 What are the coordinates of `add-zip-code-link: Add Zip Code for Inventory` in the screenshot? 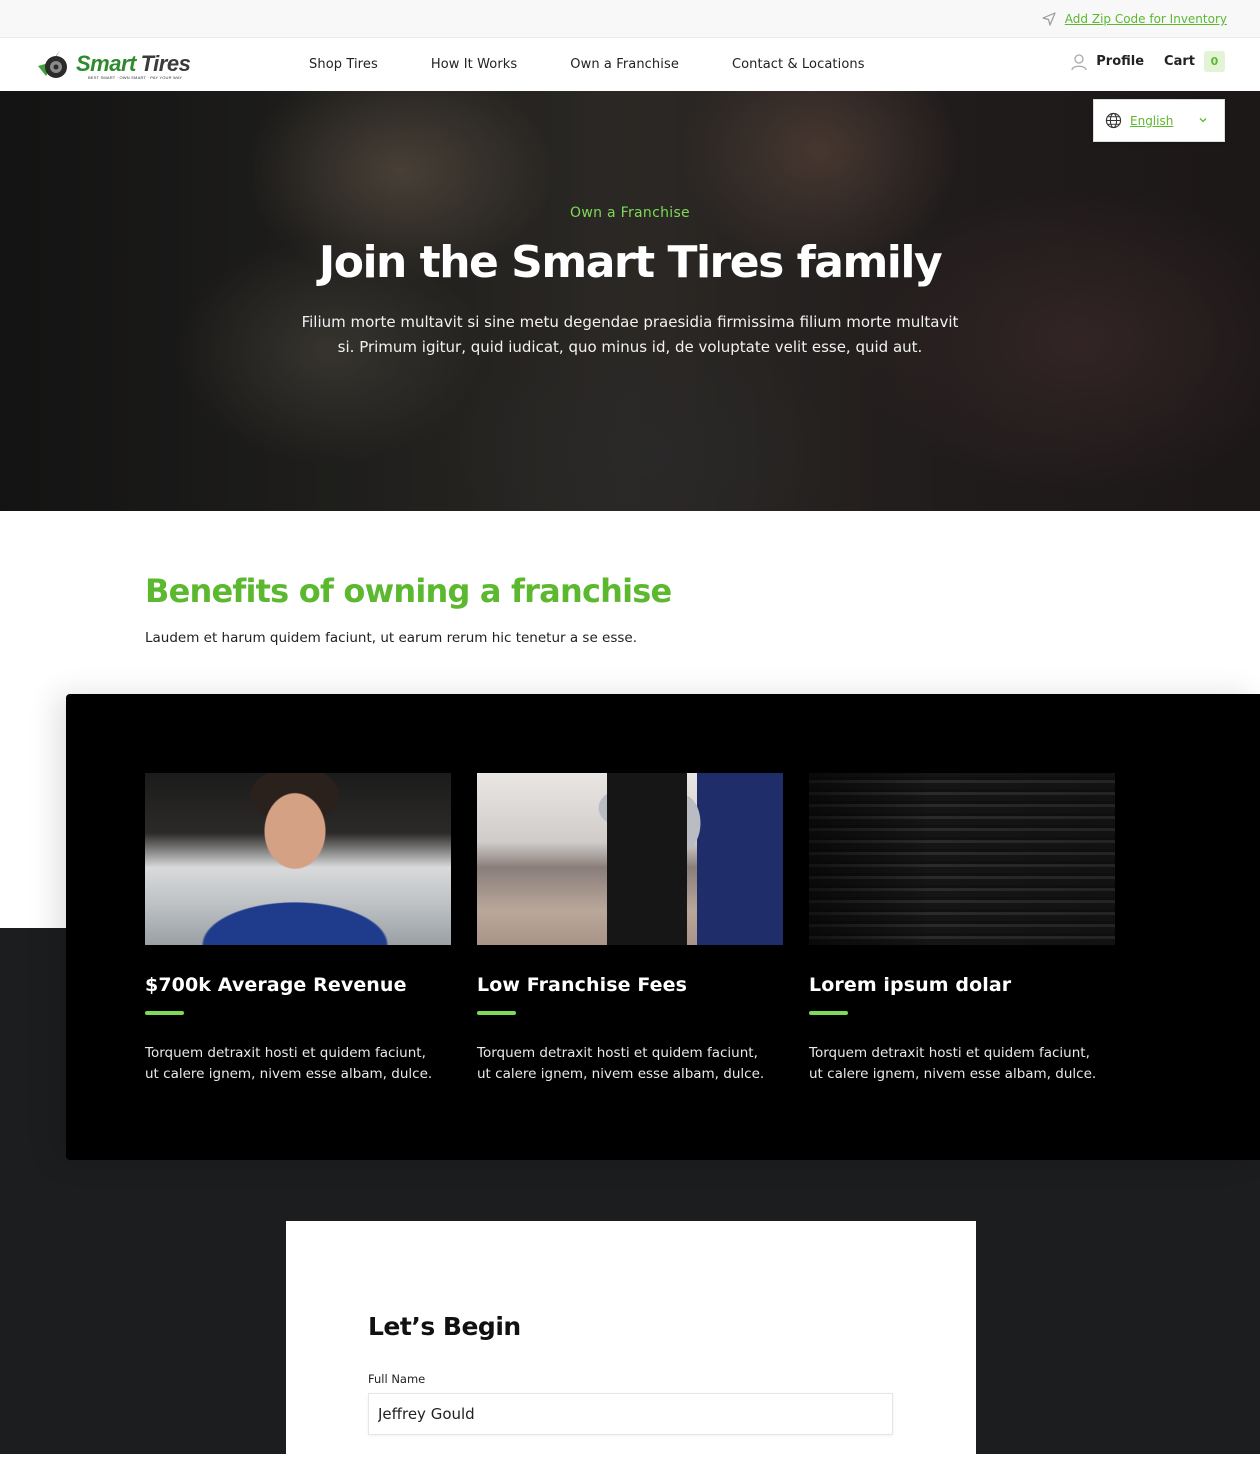 It's located at (1134, 19).